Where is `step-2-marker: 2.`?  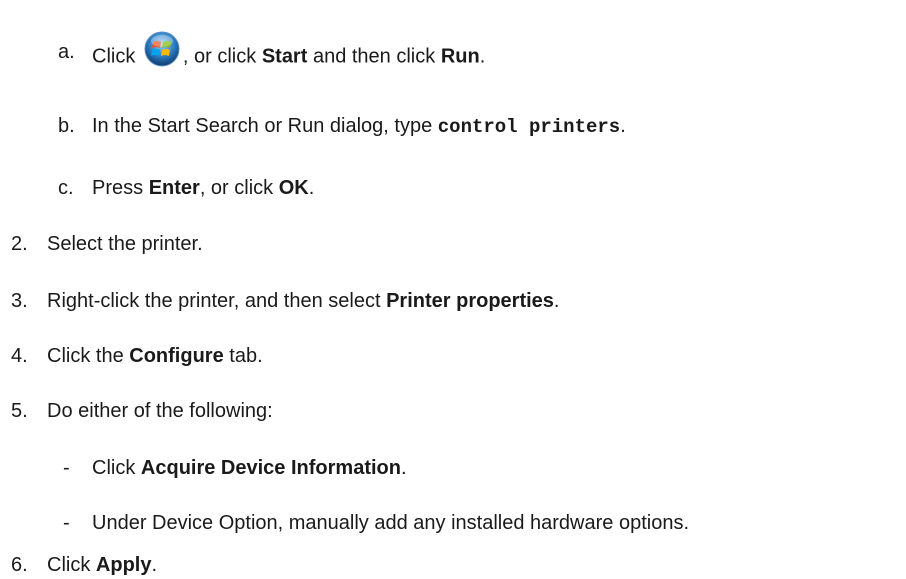
step-2-marker: 2. is located at coordinates (19, 244).